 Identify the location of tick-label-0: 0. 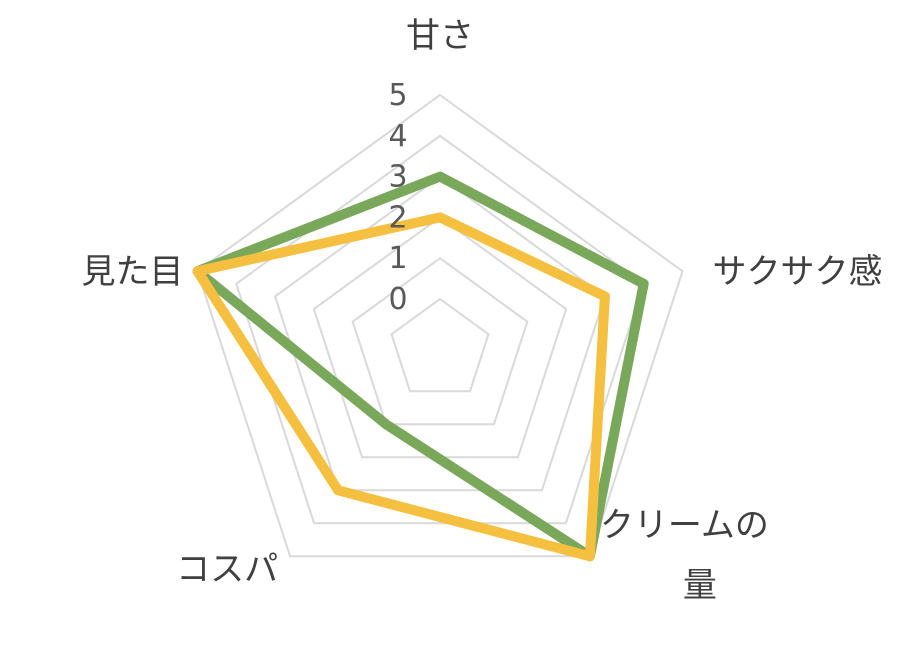
(397, 299).